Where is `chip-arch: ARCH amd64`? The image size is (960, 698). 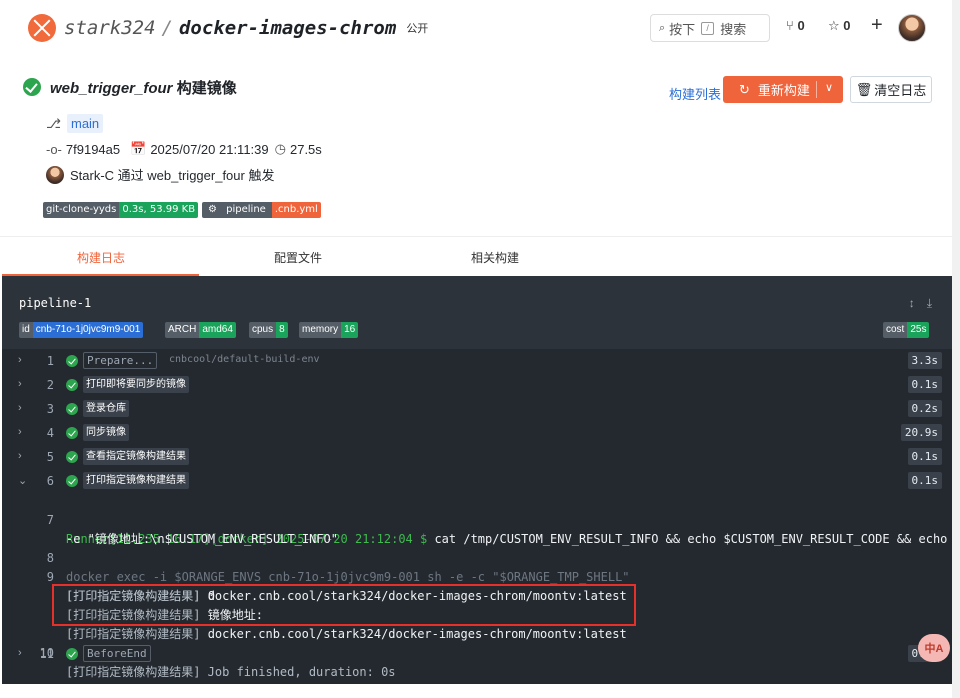 chip-arch: ARCH amd64 is located at coordinates (200, 330).